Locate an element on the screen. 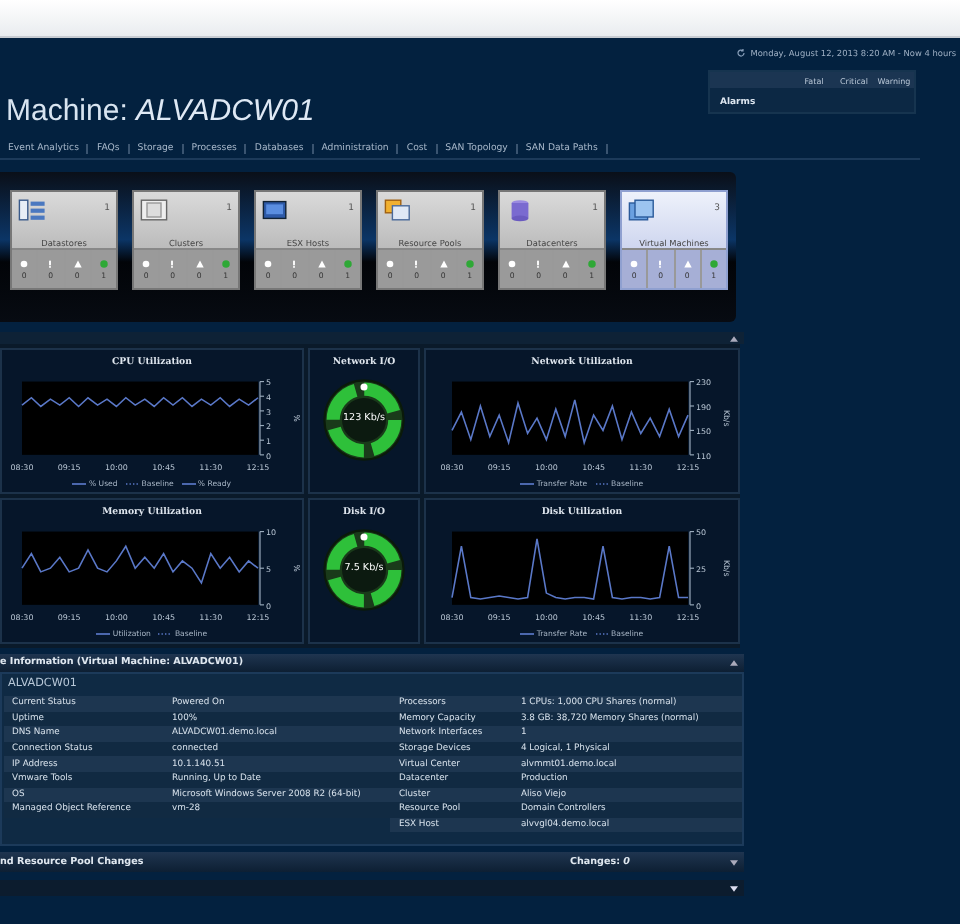 The height and width of the screenshot is (924, 960). refresh-icon is located at coordinates (741, 53).